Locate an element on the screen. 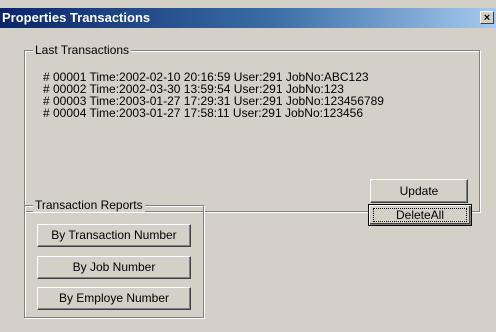 This screenshot has height=332, width=496. by-employe-number-button: By Employe Number is located at coordinates (114, 298).